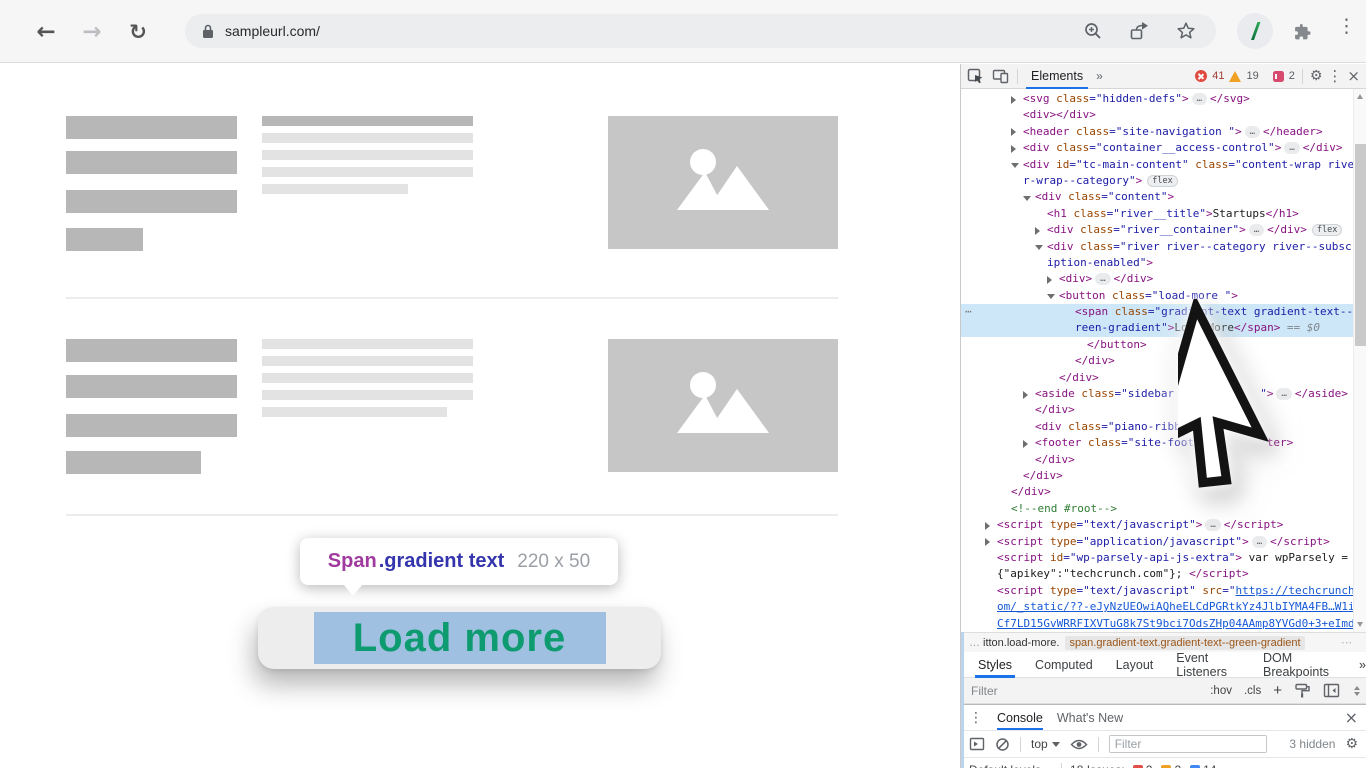  I want to click on issue-count: 2, so click(1292, 76).